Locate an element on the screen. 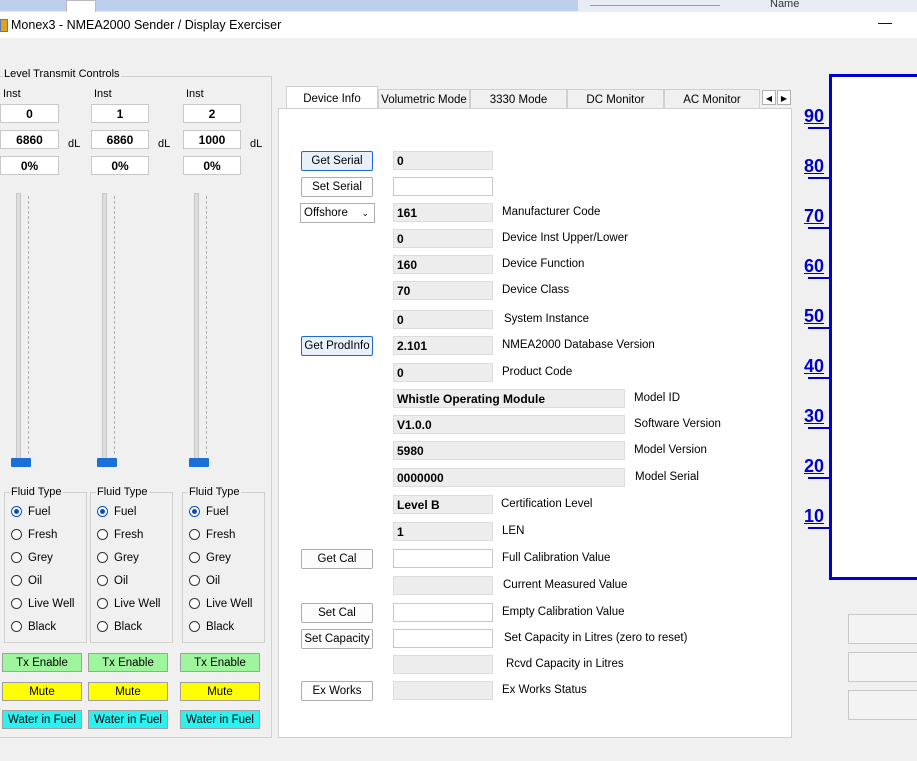  gauge-tick-label: 20 is located at coordinates (814, 466).